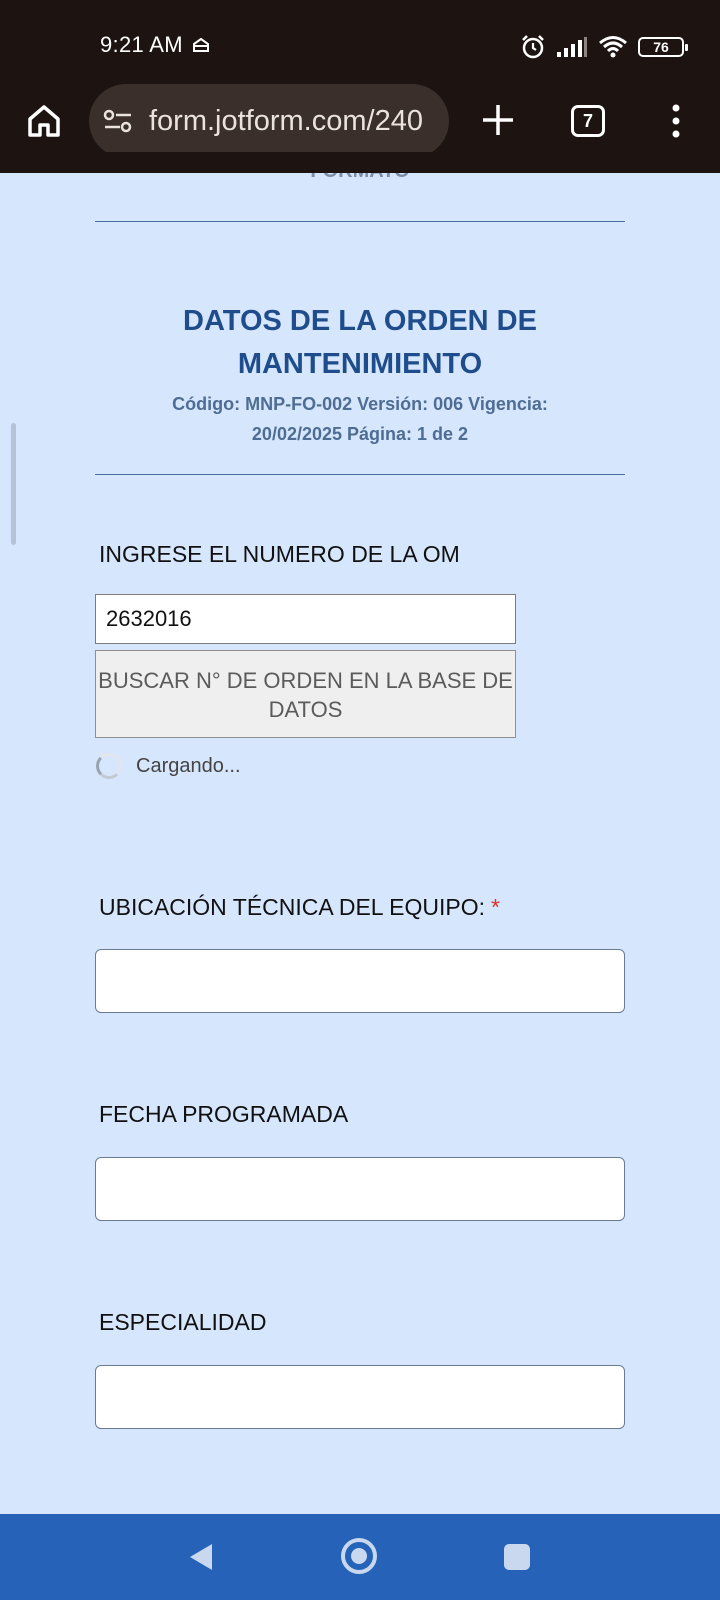 This screenshot has height=1600, width=720. What do you see at coordinates (360, 1397) in the screenshot?
I see `especialidad-input` at bounding box center [360, 1397].